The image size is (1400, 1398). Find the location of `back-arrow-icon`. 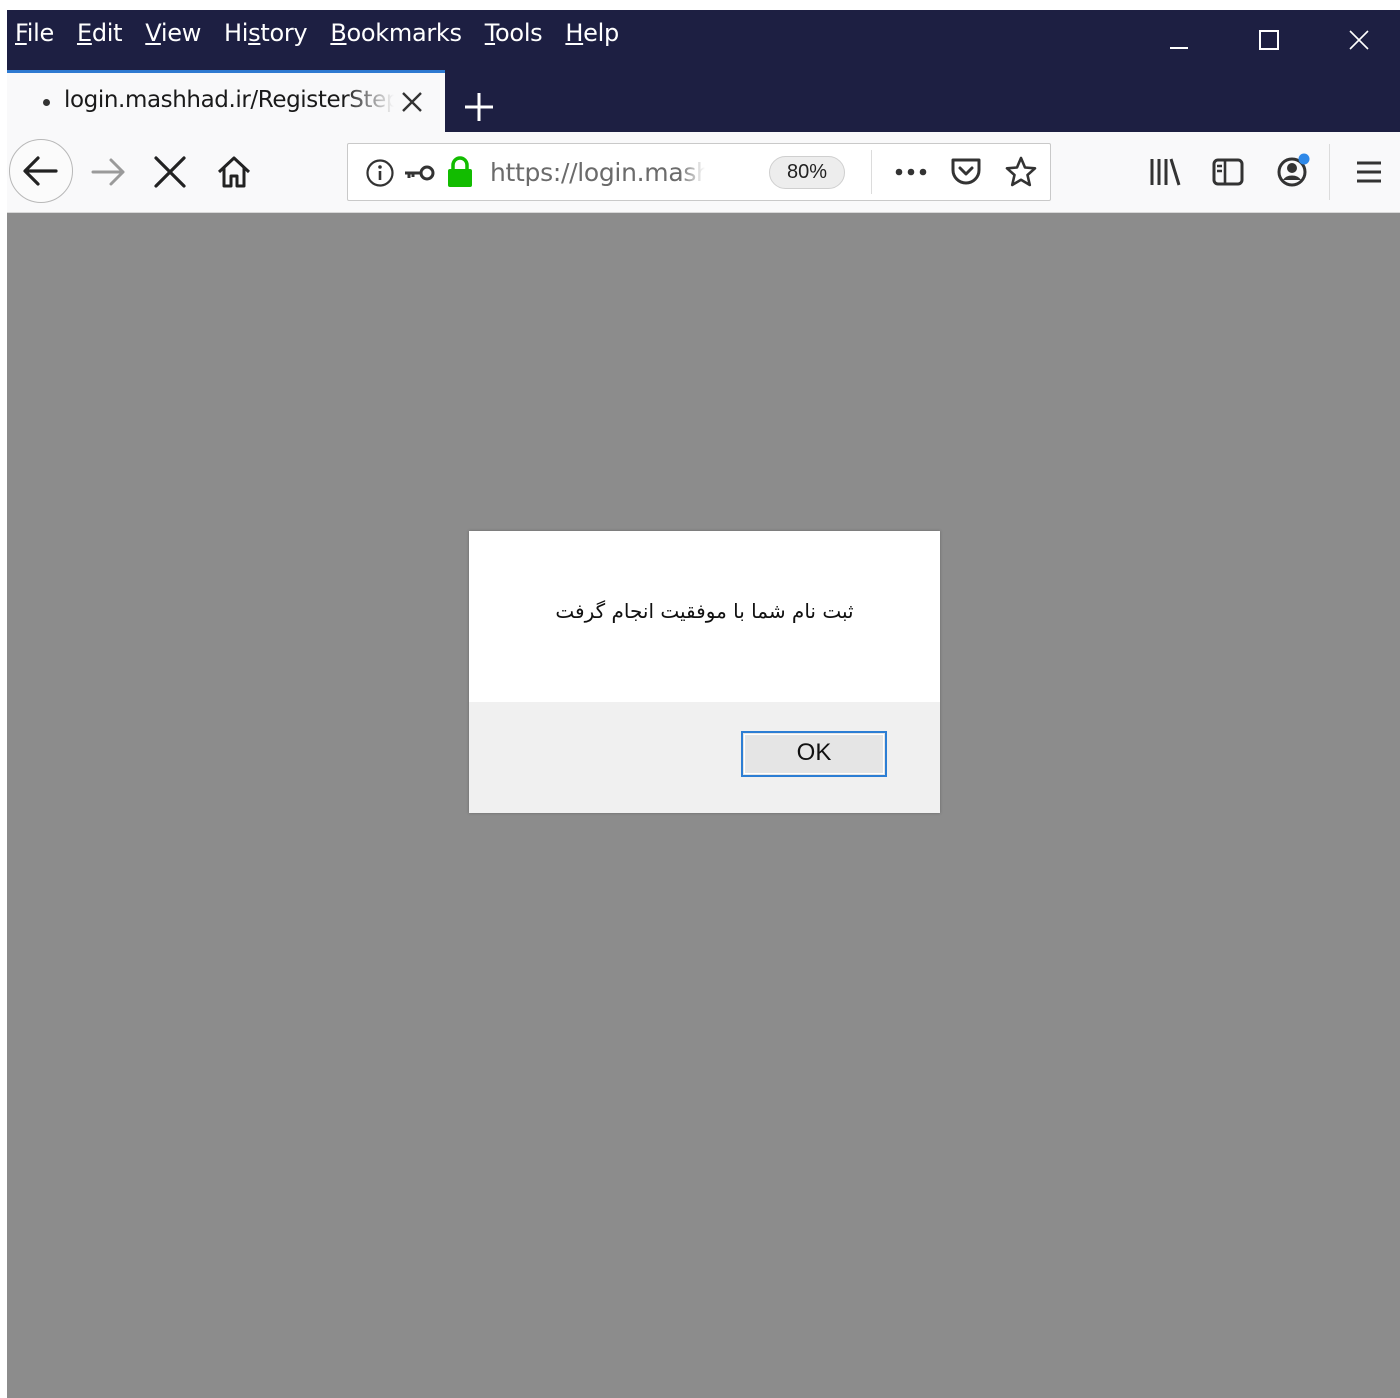

back-arrow-icon is located at coordinates (40, 171).